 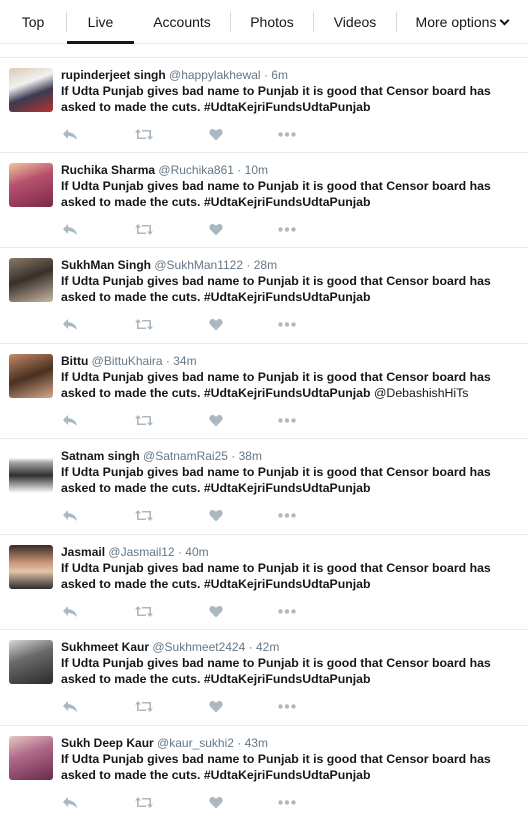 What do you see at coordinates (265, 265) in the screenshot?
I see `timestamp: 28m` at bounding box center [265, 265].